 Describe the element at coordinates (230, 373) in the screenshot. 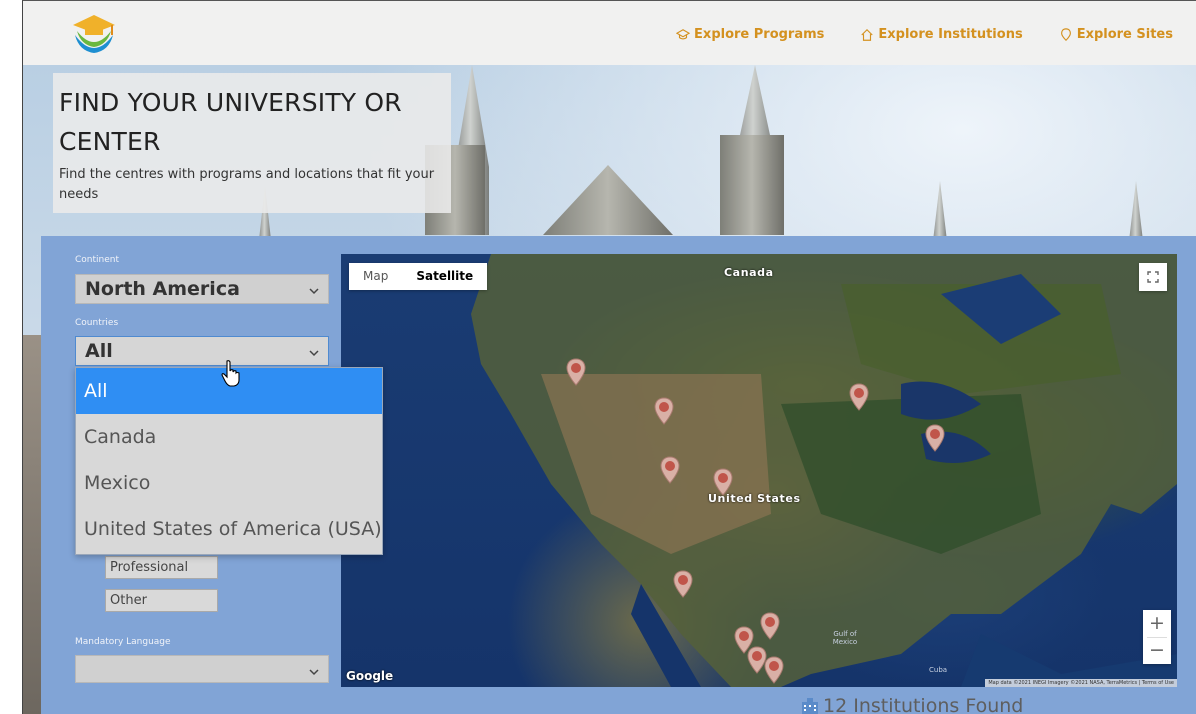

I see `hand-cursor-icon` at that location.